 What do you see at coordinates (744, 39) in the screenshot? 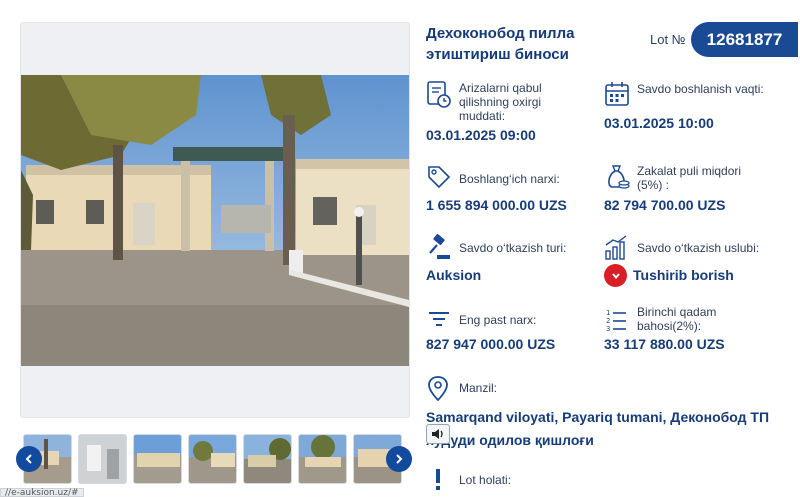
I see `lot-number-badge: 12681877` at bounding box center [744, 39].